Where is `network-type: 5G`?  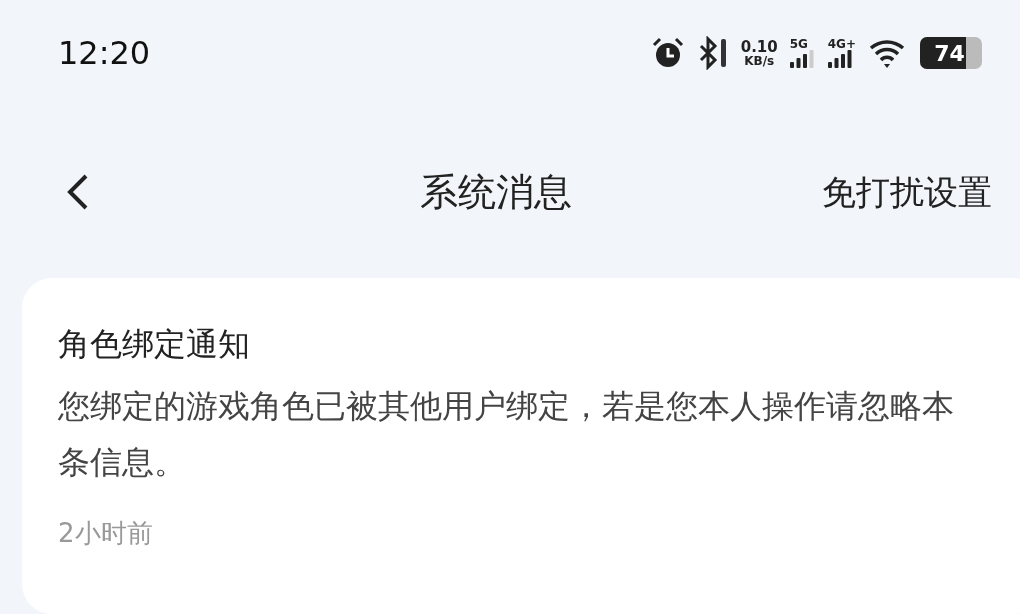 network-type: 5G is located at coordinates (798, 44).